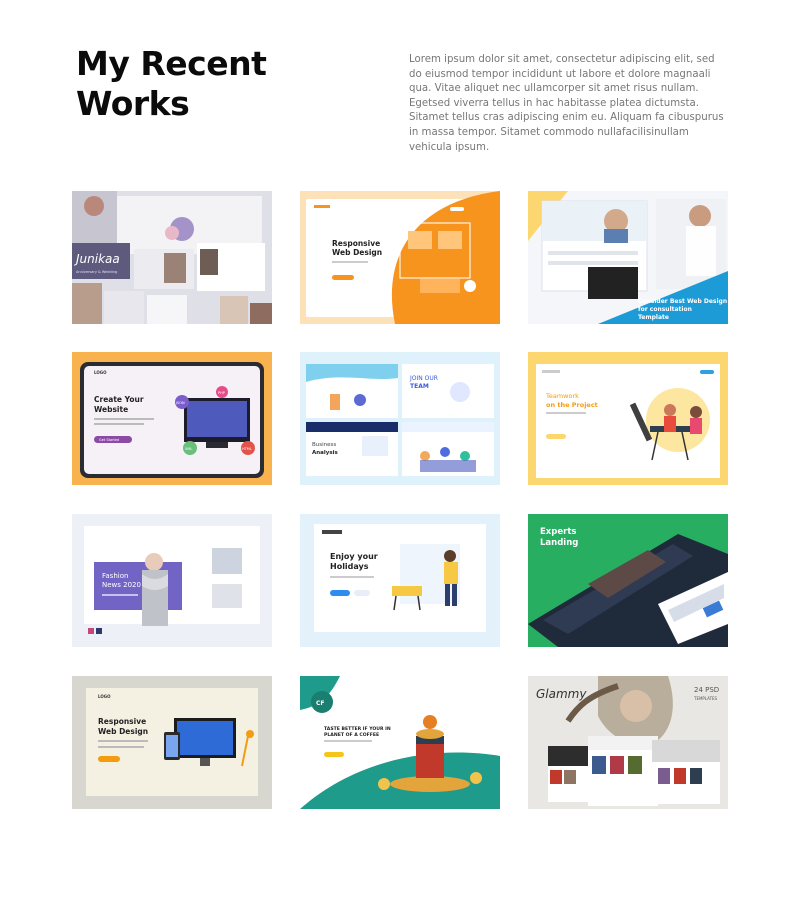  I want to click on work-card-teamwork: Teamwork on the Project, so click(628, 418).